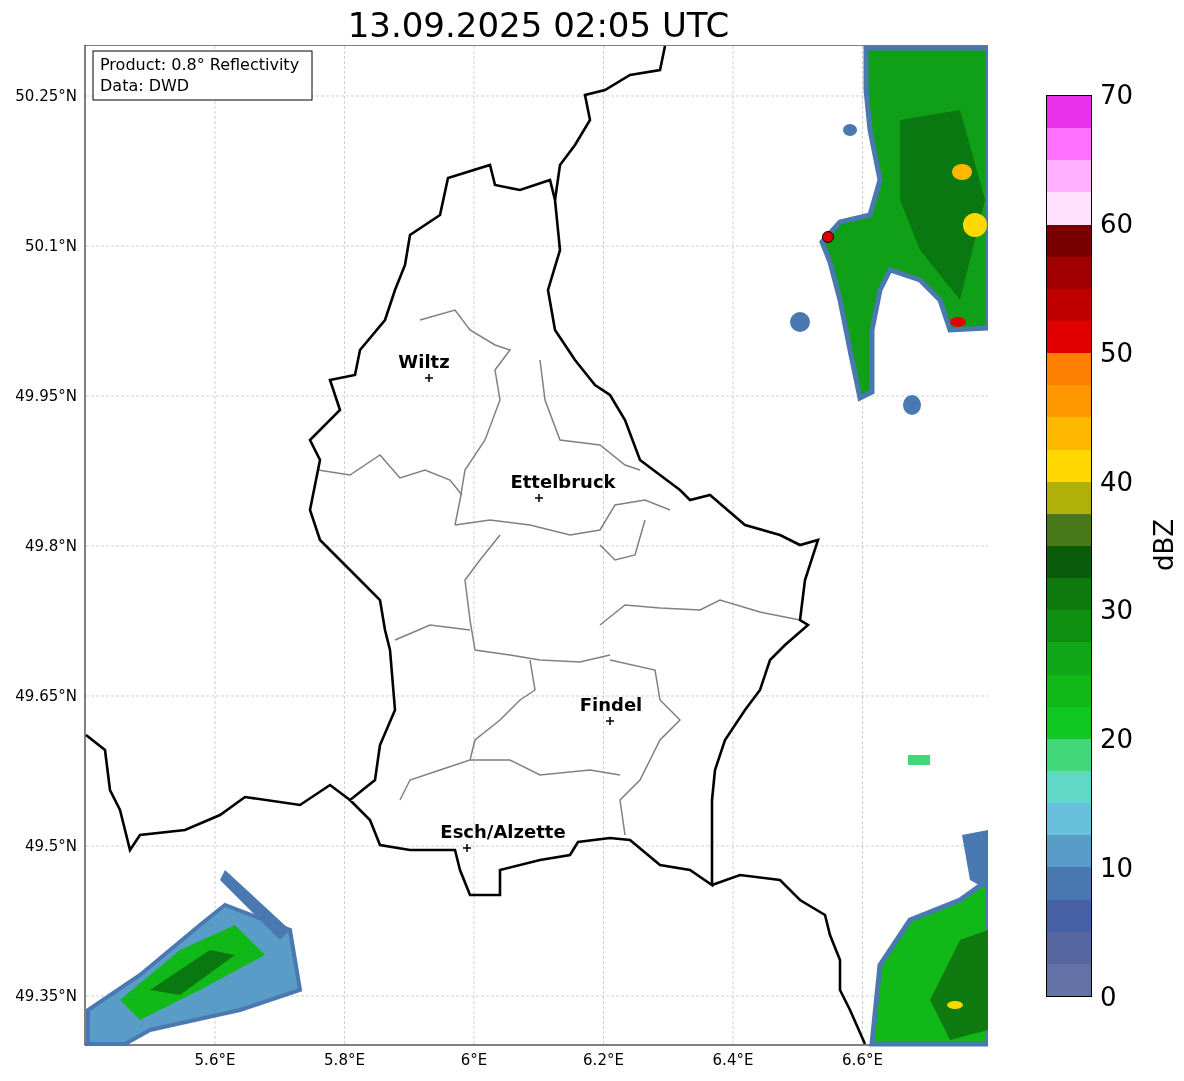 This screenshot has width=1184, height=1081. Describe the element at coordinates (215, 1060) in the screenshot. I see `longitude-label: 5.6°E` at that location.